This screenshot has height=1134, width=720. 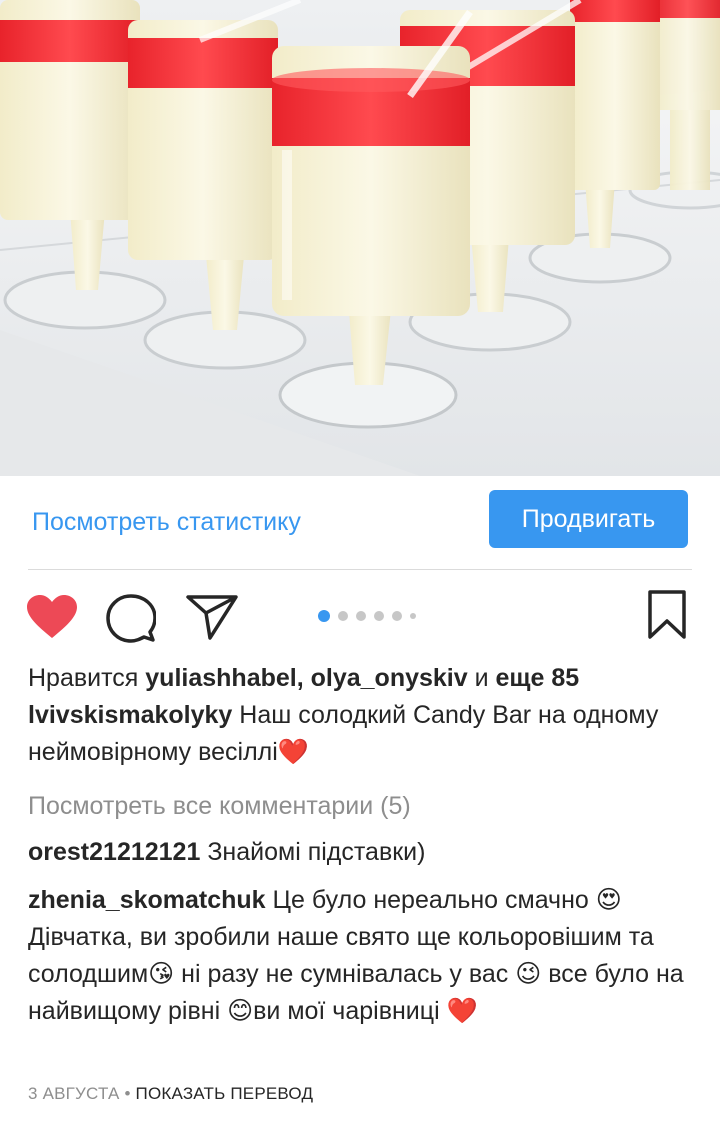 I want to click on comment-username: orest21212121, so click(x=114, y=852).